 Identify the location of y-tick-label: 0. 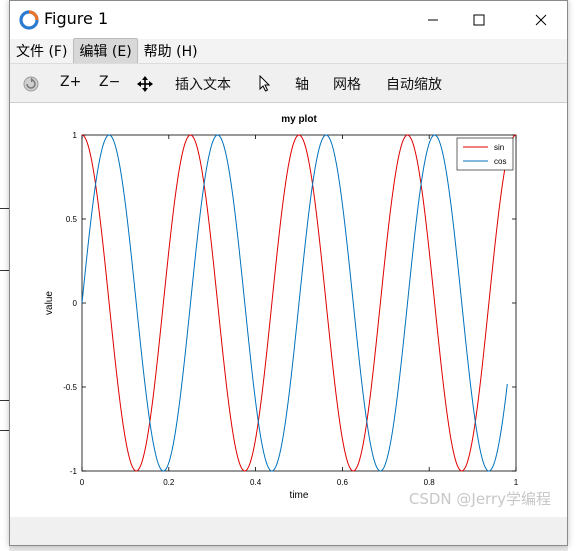
(75, 303).